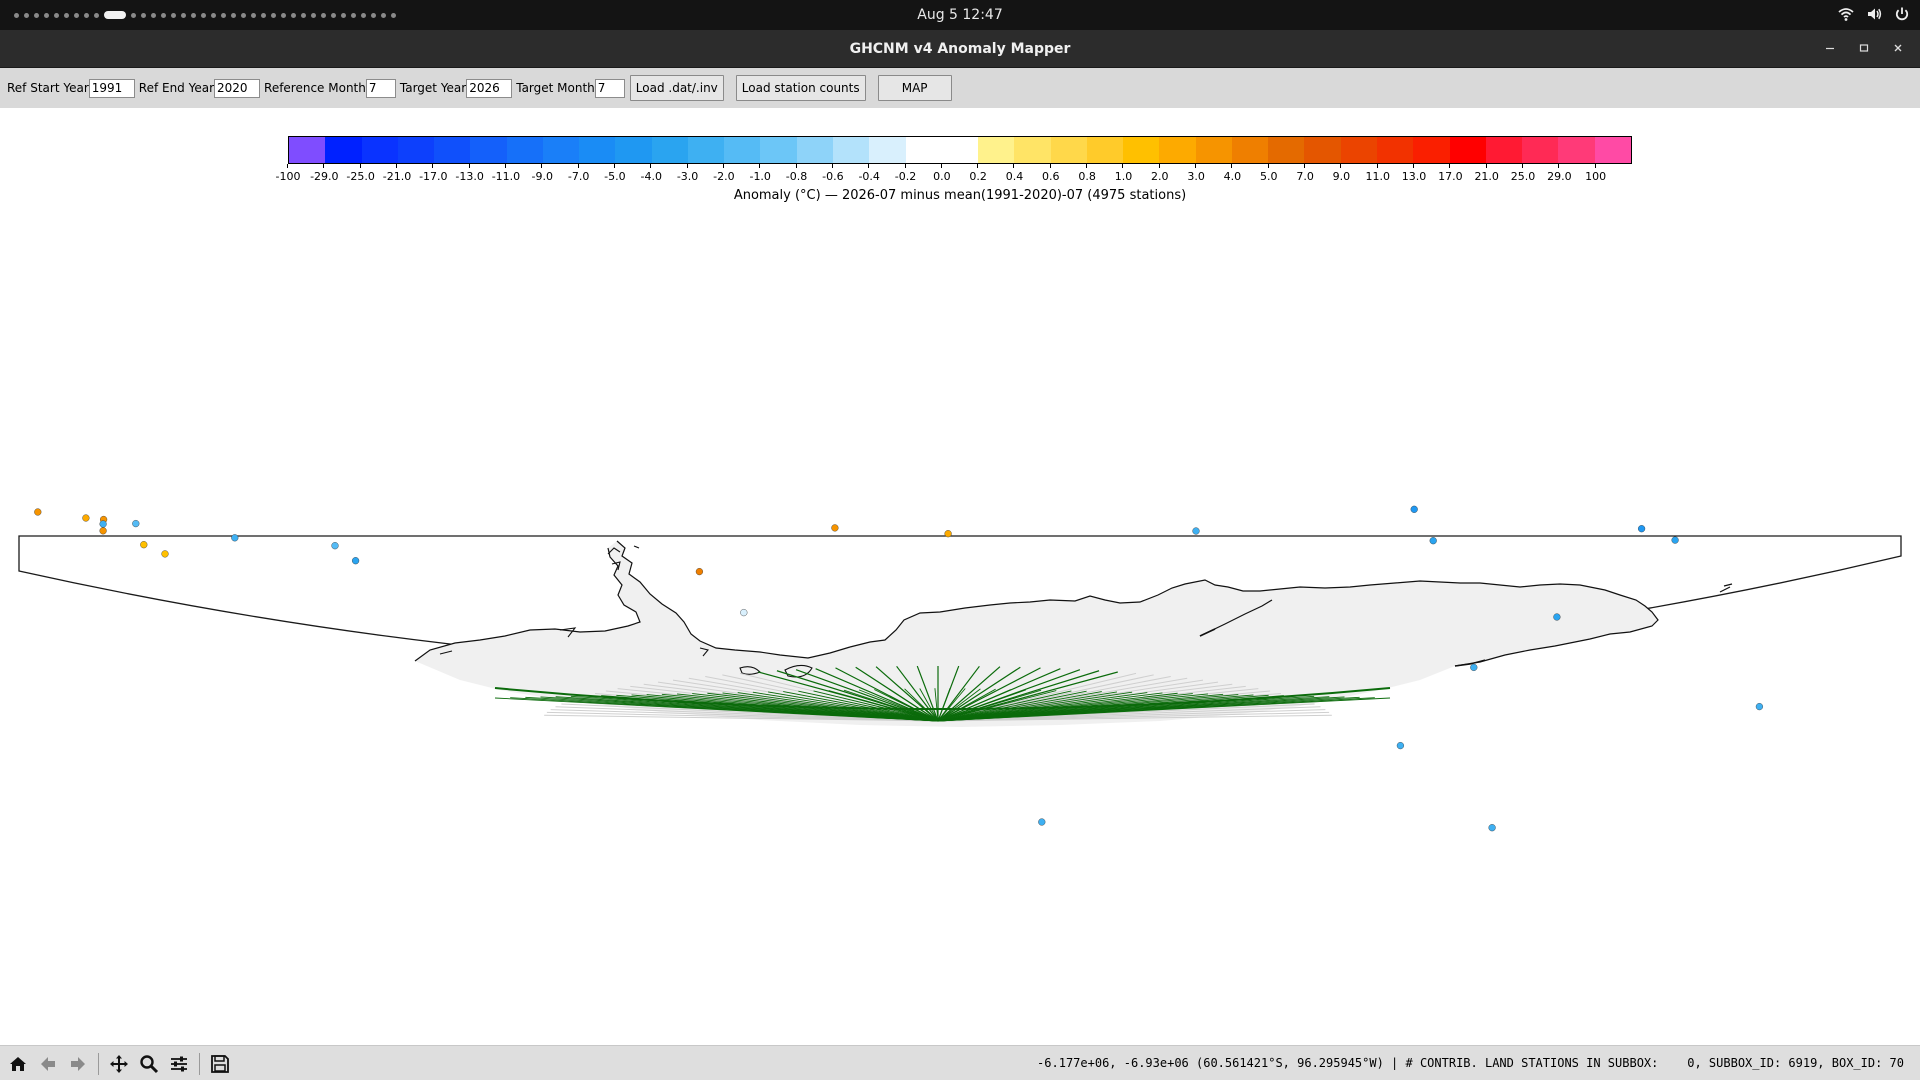 The width and height of the screenshot is (1920, 1081). What do you see at coordinates (149, 1064) in the screenshot?
I see `zoom-icon` at bounding box center [149, 1064].